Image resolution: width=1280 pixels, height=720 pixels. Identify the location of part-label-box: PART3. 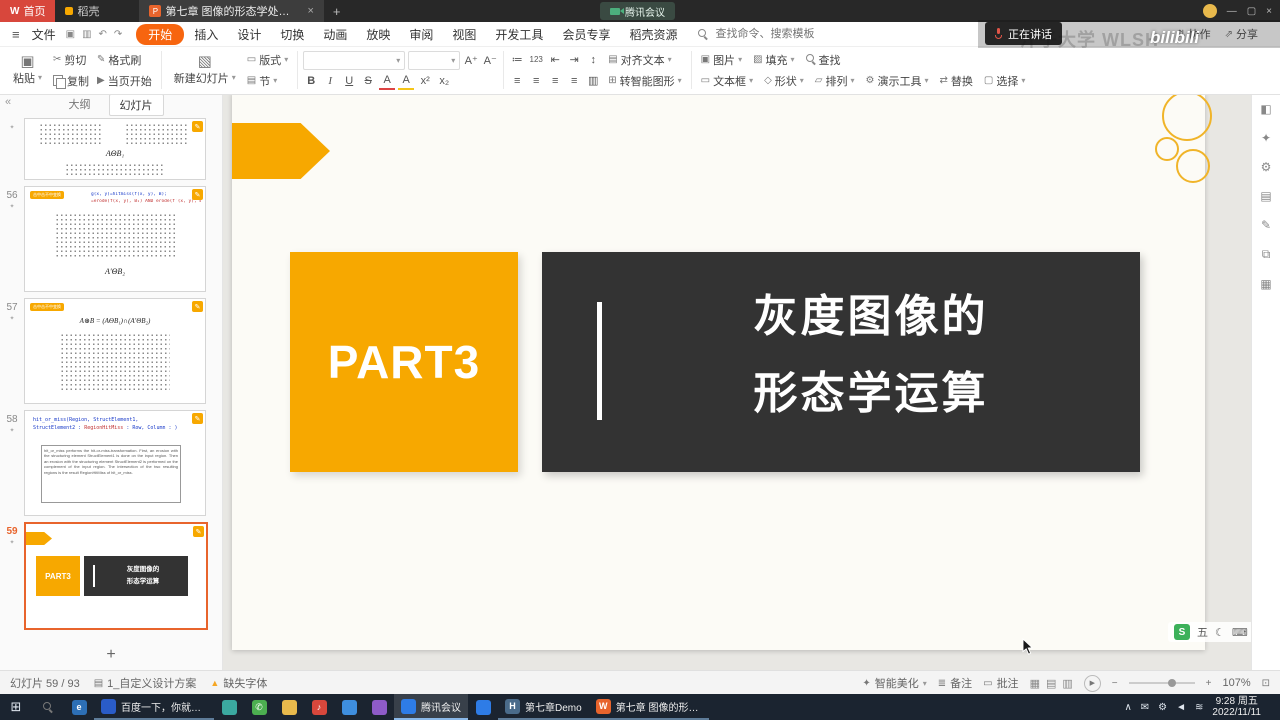
(404, 362).